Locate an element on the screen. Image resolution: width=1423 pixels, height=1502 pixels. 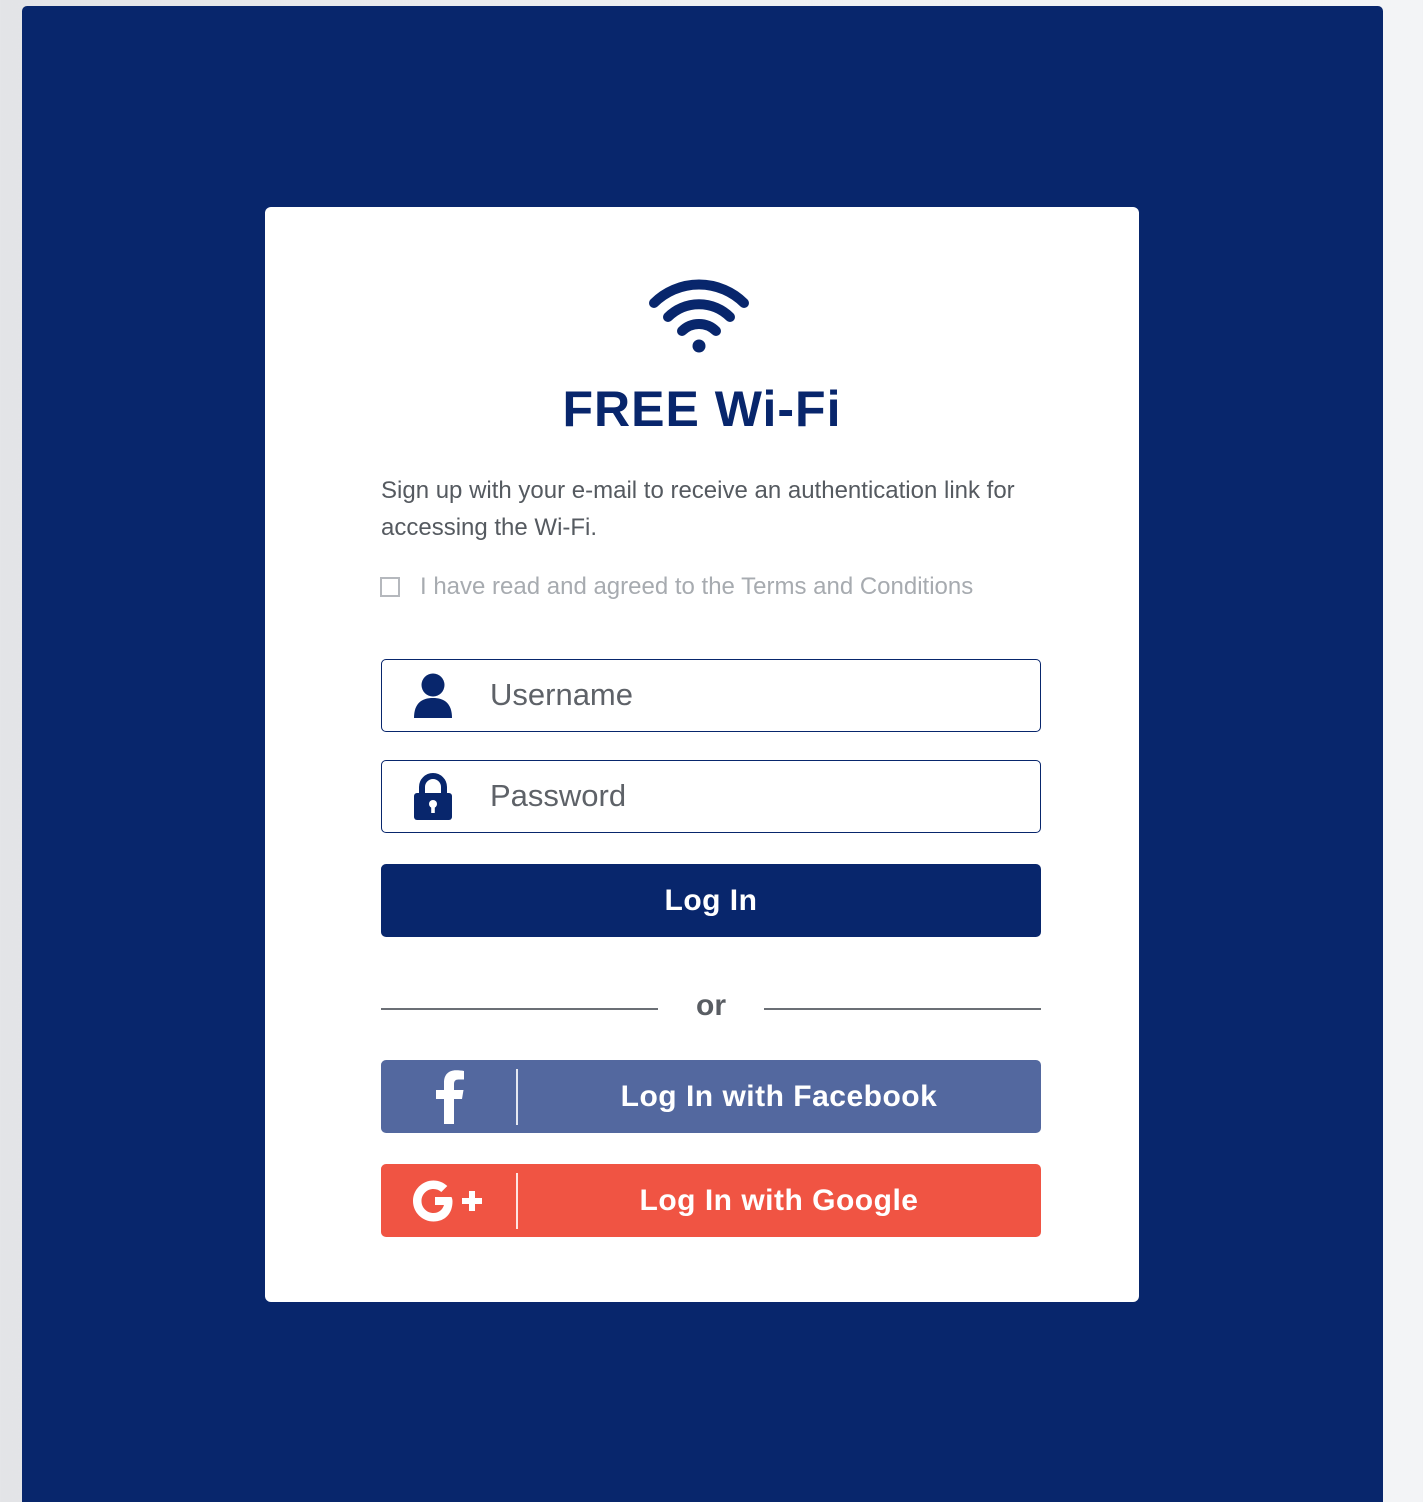
page-title: FREE Wi-Fi is located at coordinates (702, 409).